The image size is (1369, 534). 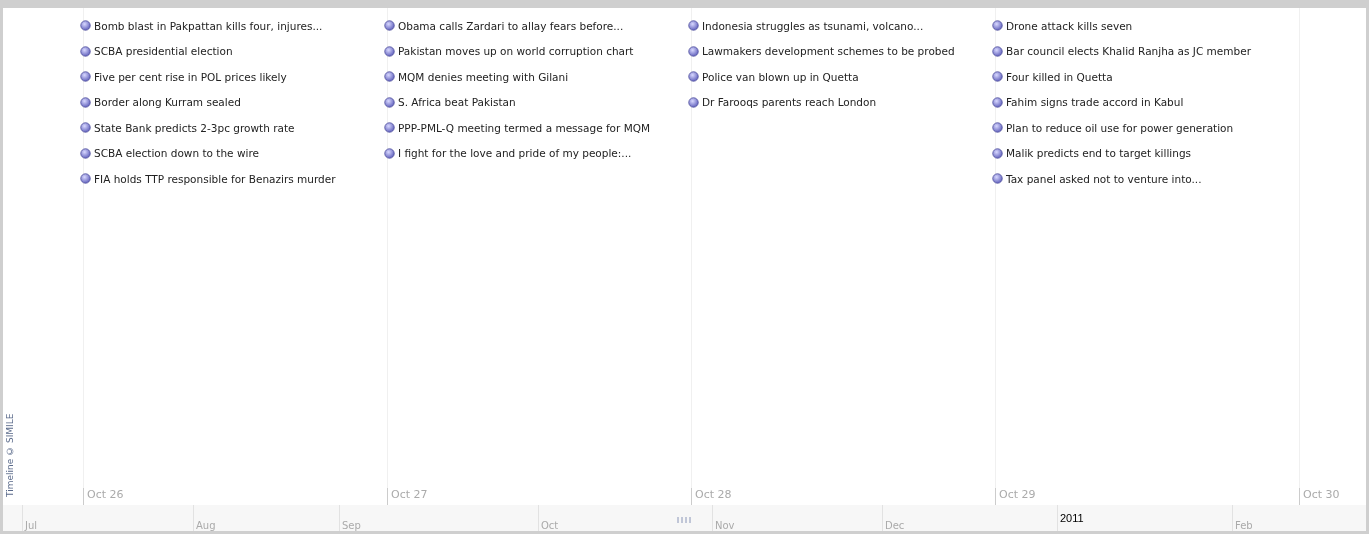 I want to click on event-title: Malik predicts end to target killings, so click(x=1099, y=153).